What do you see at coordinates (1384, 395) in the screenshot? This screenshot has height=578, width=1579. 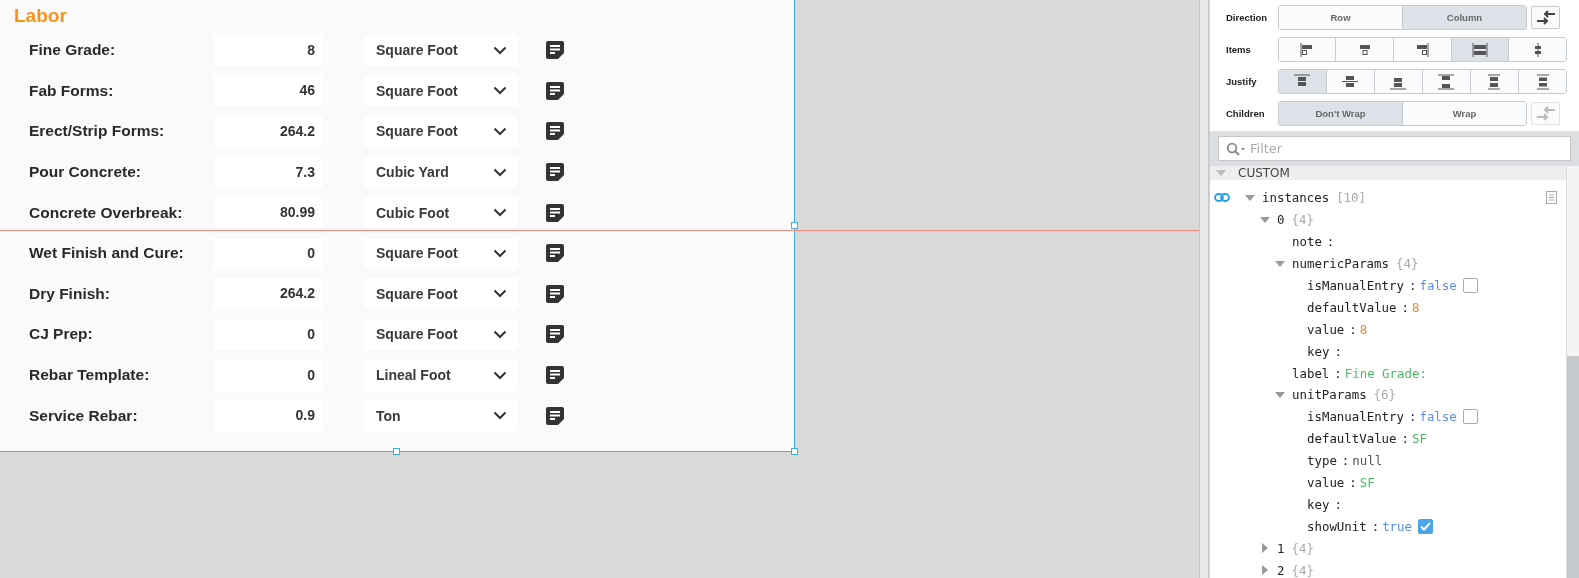 I see `item-count: {6}` at bounding box center [1384, 395].